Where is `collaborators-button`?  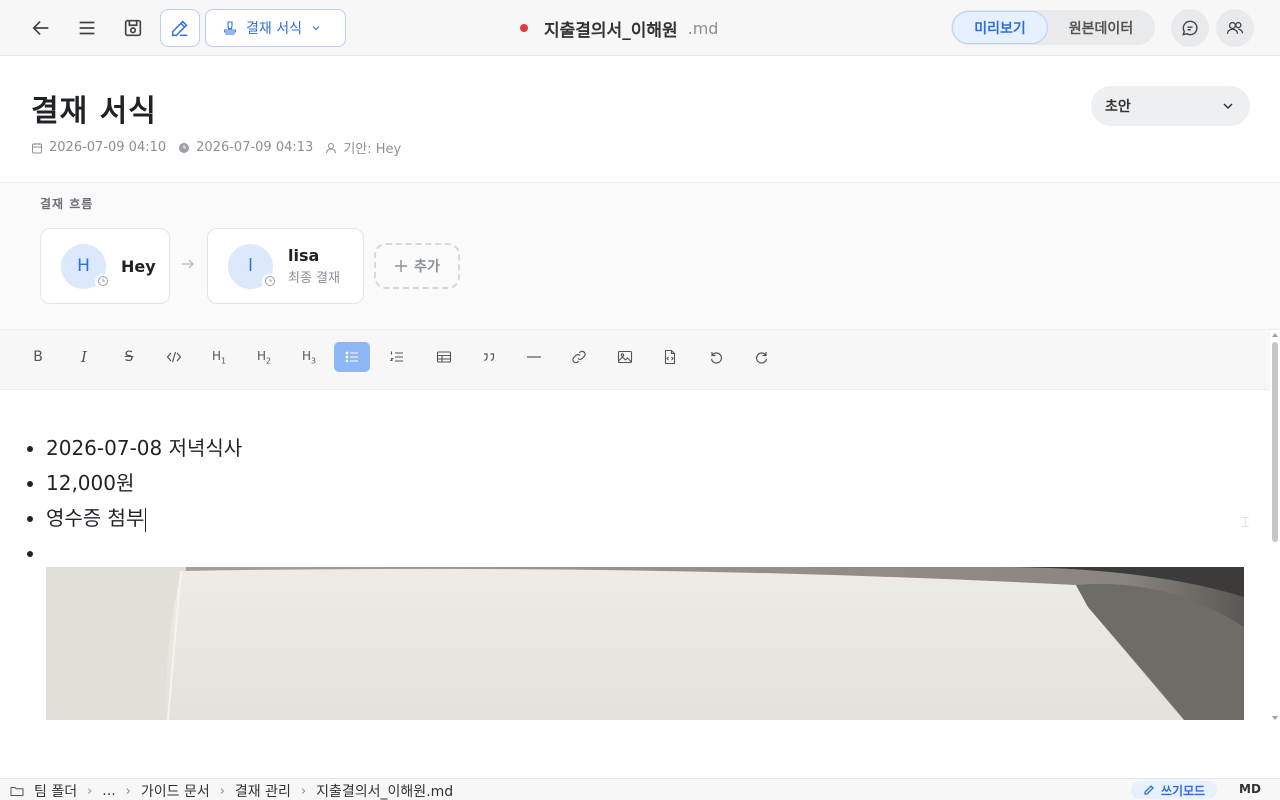 collaborators-button is located at coordinates (1235, 28).